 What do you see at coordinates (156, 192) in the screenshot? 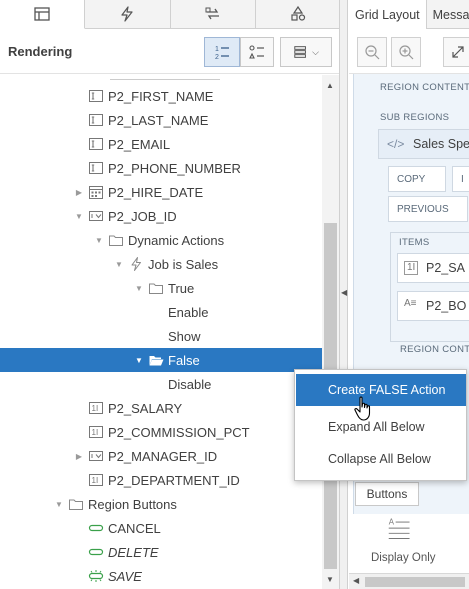
I see `tree-node-label: P2_HIRE_DATE` at bounding box center [156, 192].